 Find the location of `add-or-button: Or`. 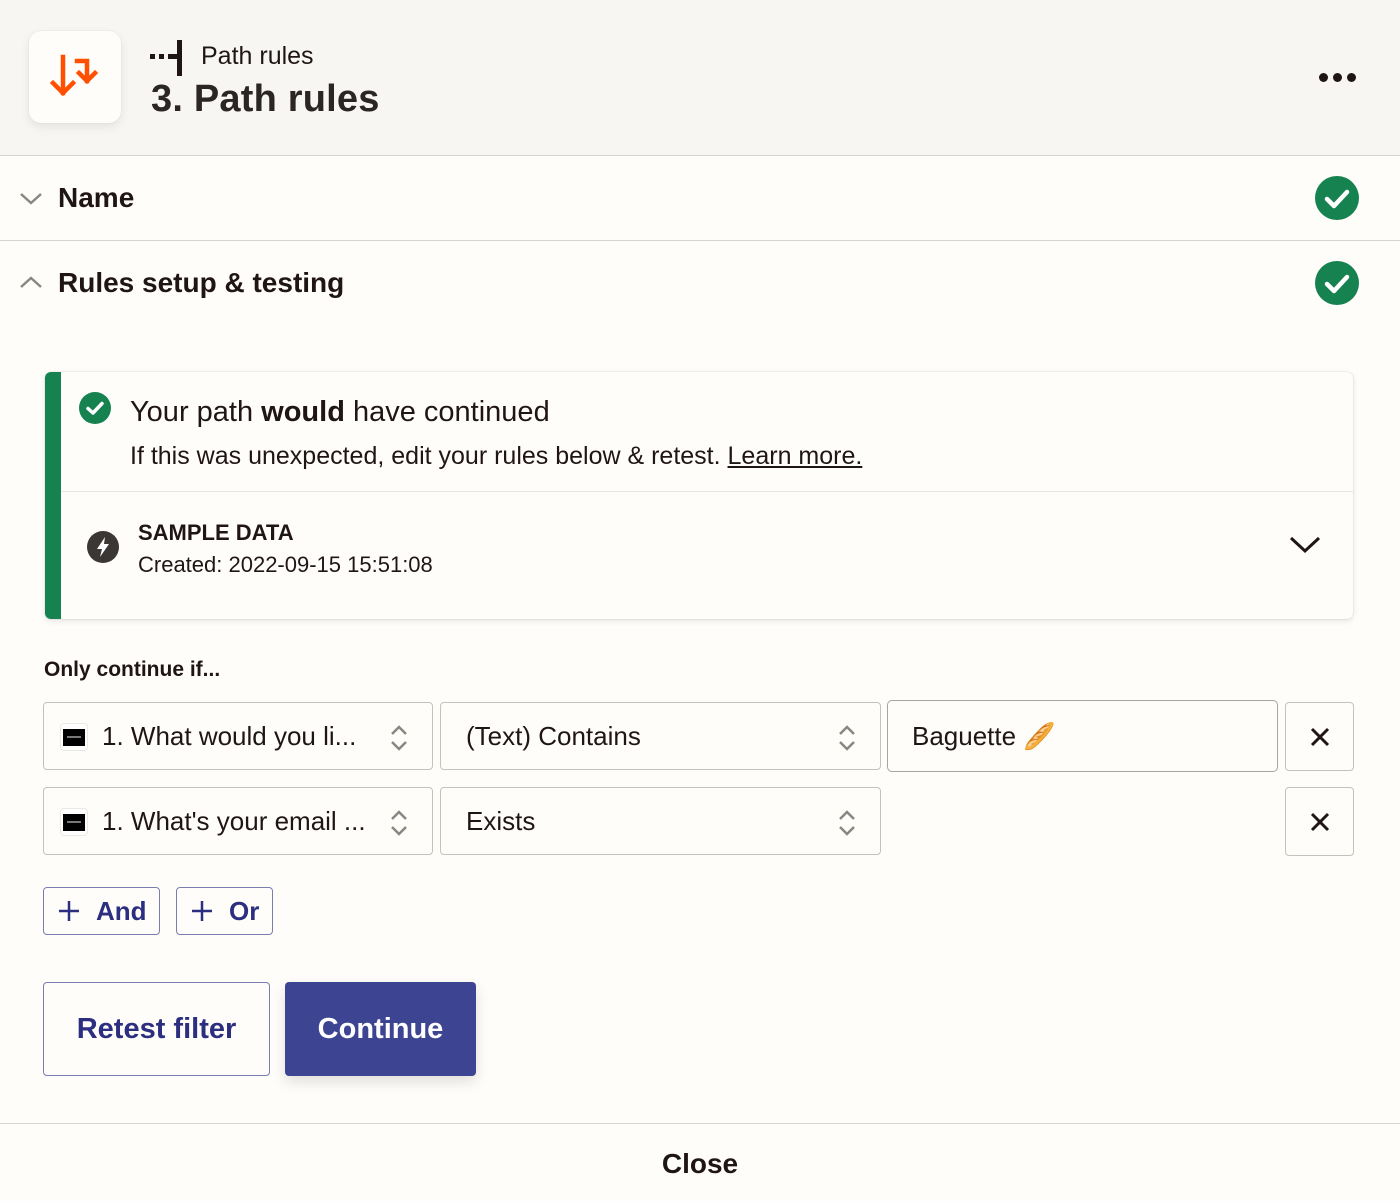

add-or-button: Or is located at coordinates (224, 911).